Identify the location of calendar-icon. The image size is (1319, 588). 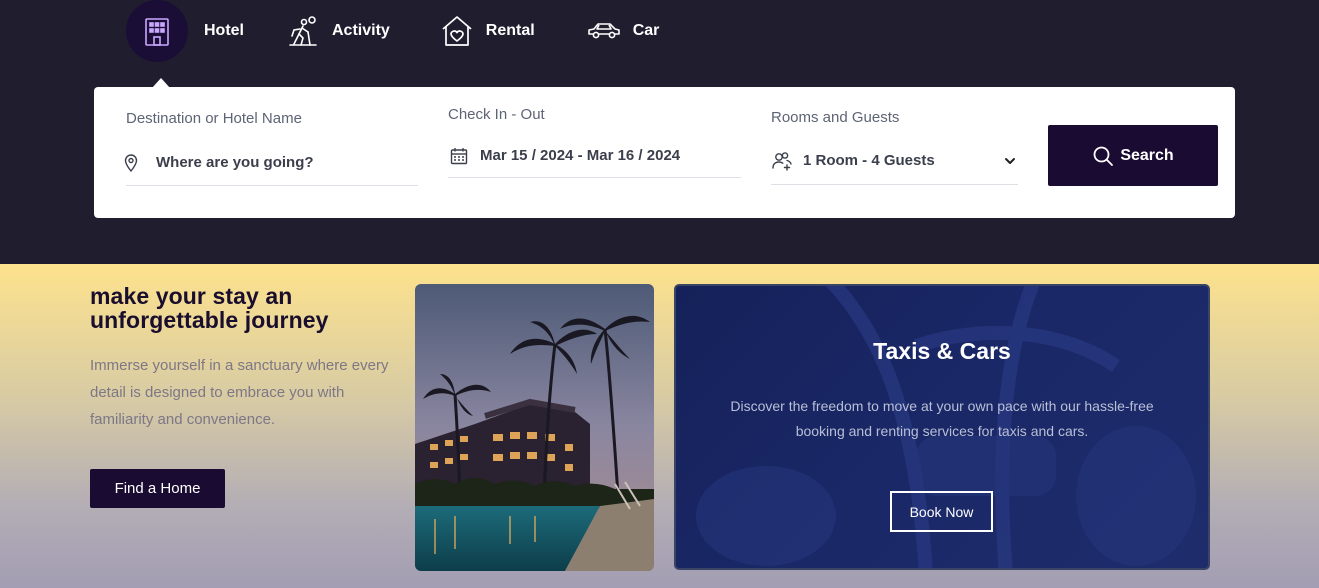
(459, 156).